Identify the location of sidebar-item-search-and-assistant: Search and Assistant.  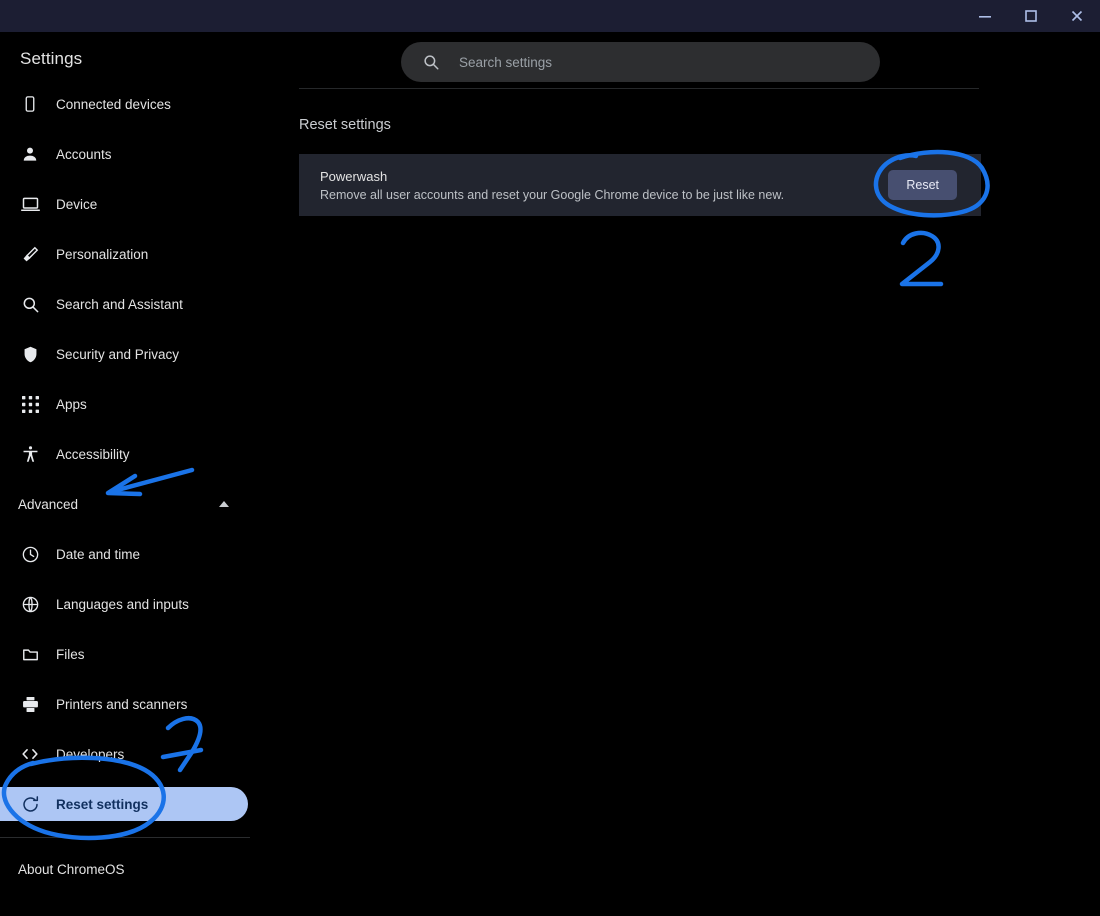
(135, 304).